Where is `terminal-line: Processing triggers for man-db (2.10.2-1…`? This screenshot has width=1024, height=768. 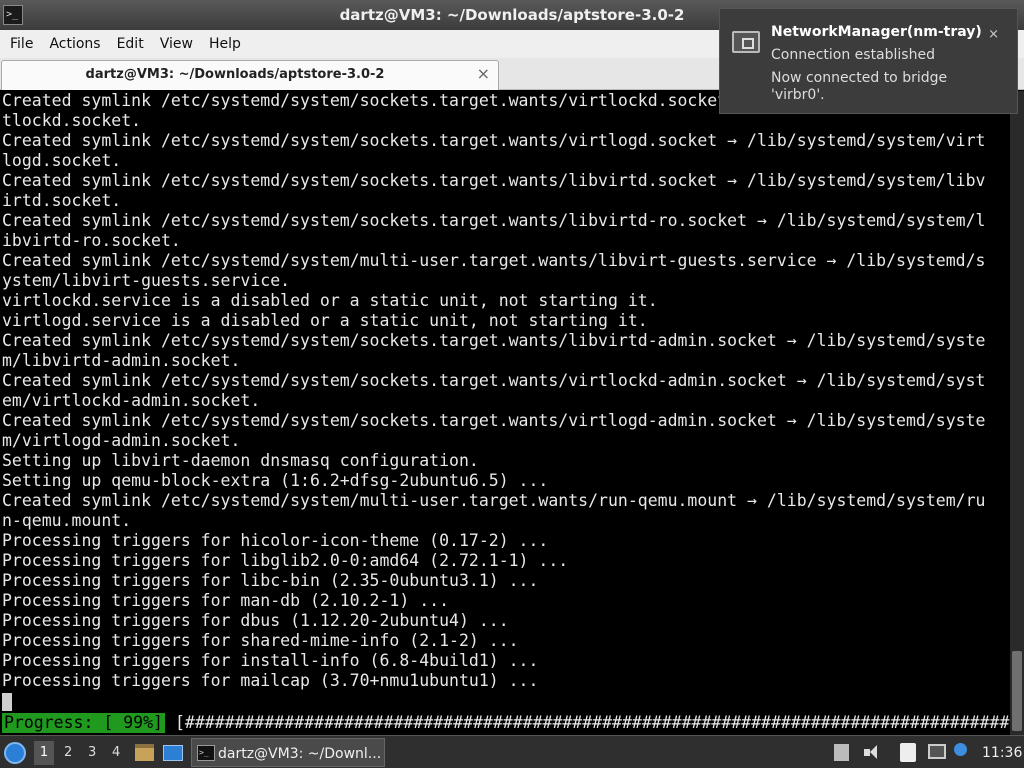
terminal-line: Processing triggers for man-db (2.10.2-1… is located at coordinates (226, 600).